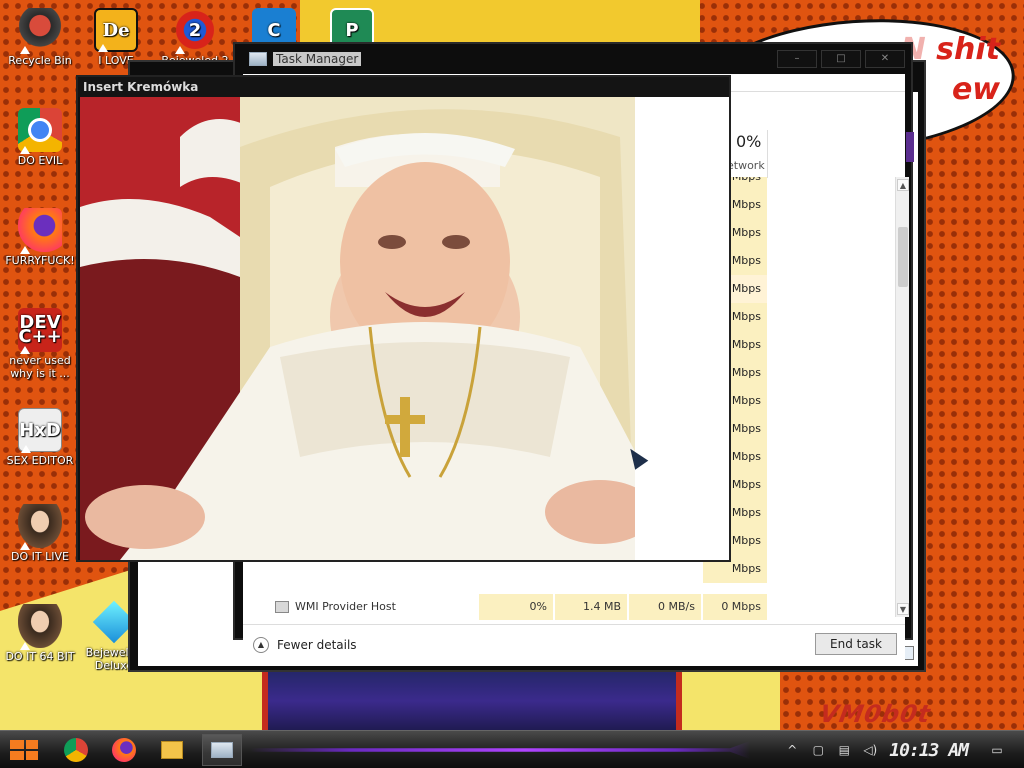  What do you see at coordinates (317, 59) in the screenshot?
I see `task-manager-title: Task Manager` at bounding box center [317, 59].